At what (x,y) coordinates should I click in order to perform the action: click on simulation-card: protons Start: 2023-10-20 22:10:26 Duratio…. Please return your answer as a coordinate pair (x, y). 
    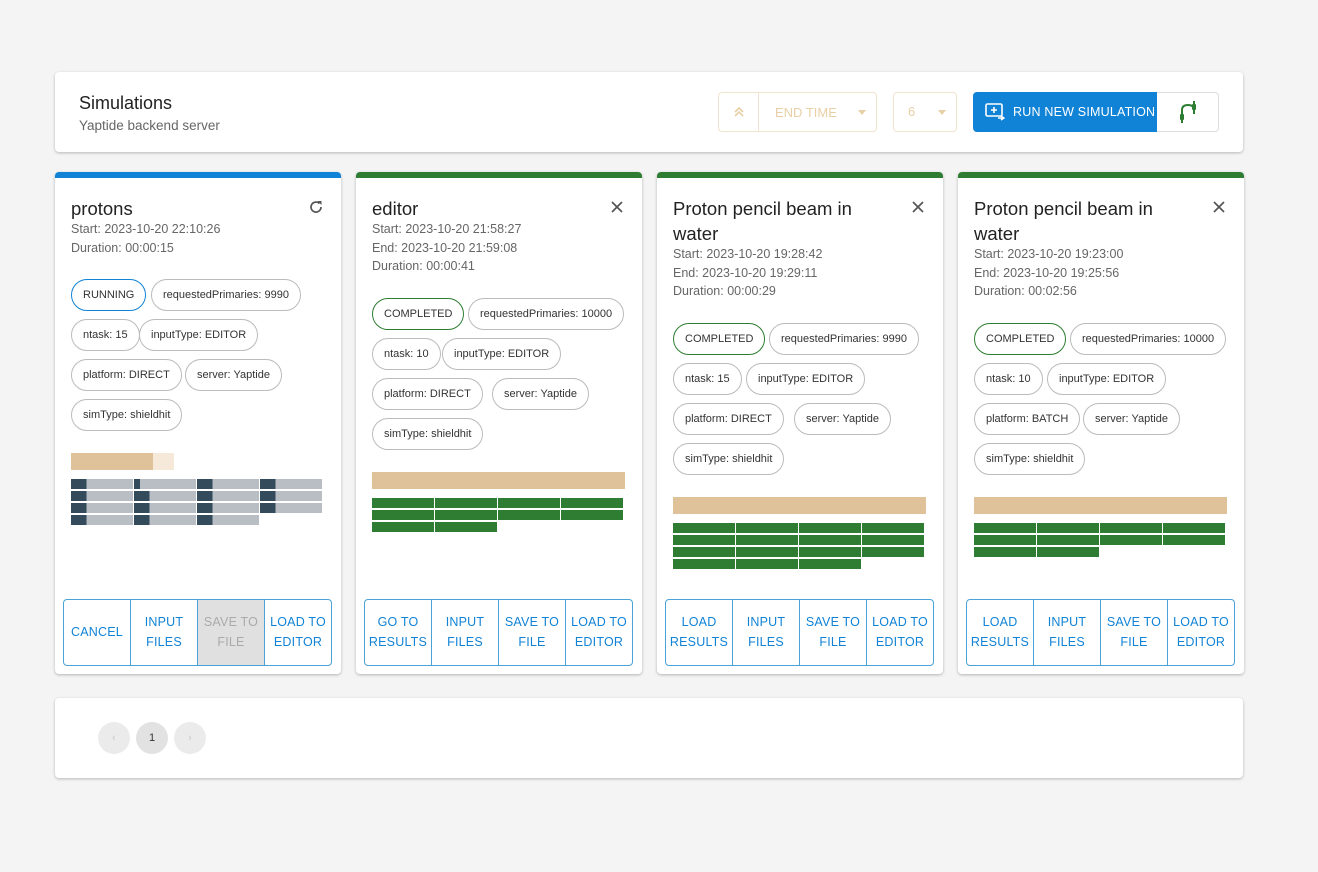
    Looking at the image, I should click on (198, 423).